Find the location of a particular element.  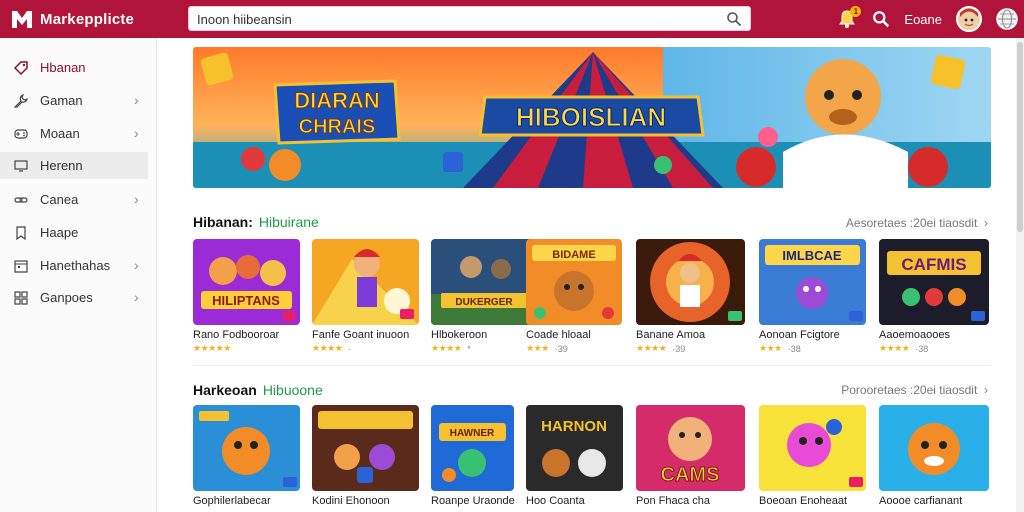

top-bar: Markepplicte 1 Eoane is located at coordinates (512, 19).